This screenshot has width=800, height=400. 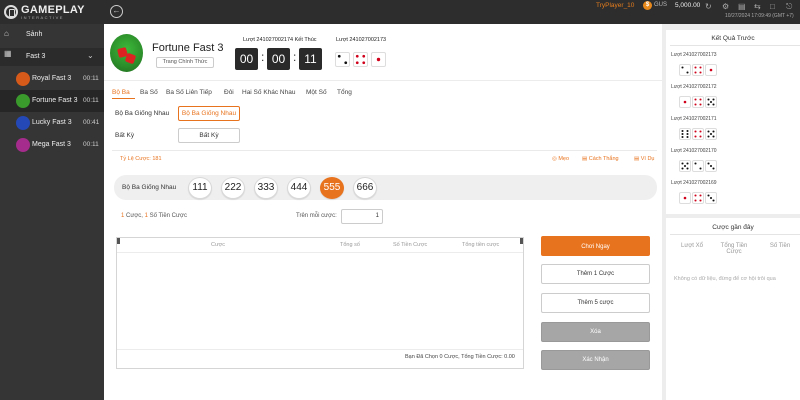 I want to click on game-timer: 00:11, so click(x=91, y=78).